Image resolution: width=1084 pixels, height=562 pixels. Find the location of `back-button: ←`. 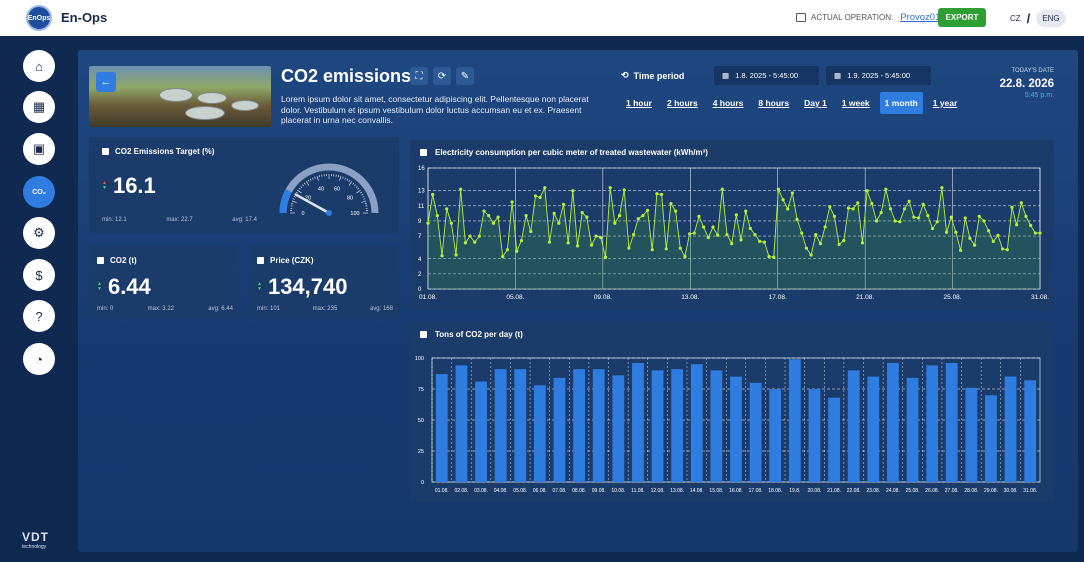

back-button: ← is located at coordinates (106, 82).